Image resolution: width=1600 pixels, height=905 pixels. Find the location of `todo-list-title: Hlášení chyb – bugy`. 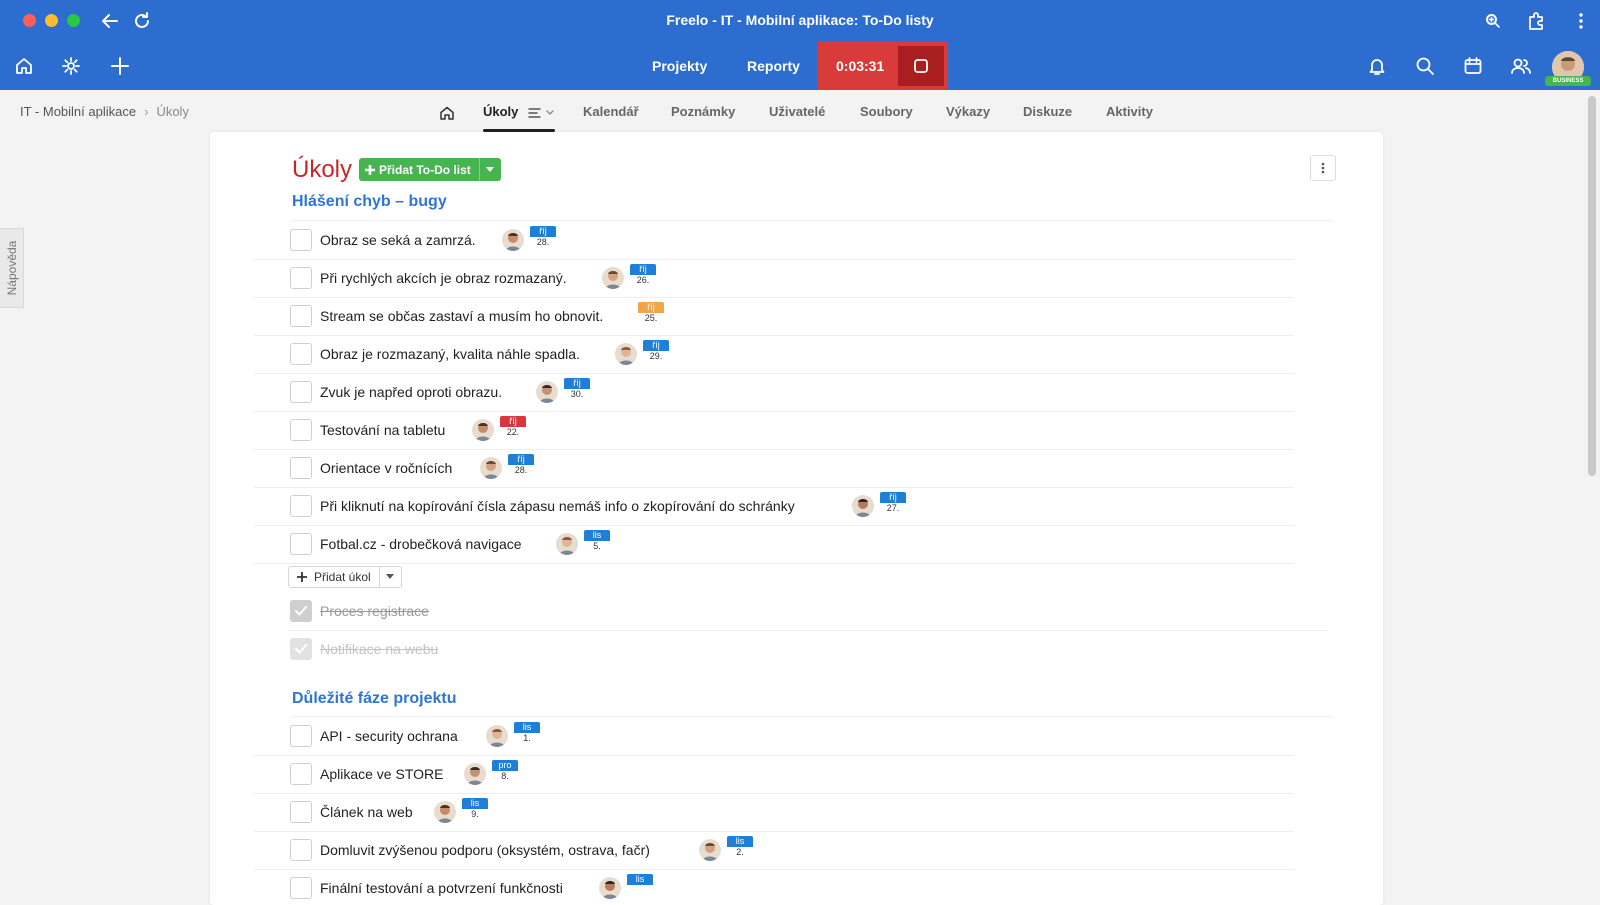

todo-list-title: Hlášení chyb – bugy is located at coordinates (369, 202).